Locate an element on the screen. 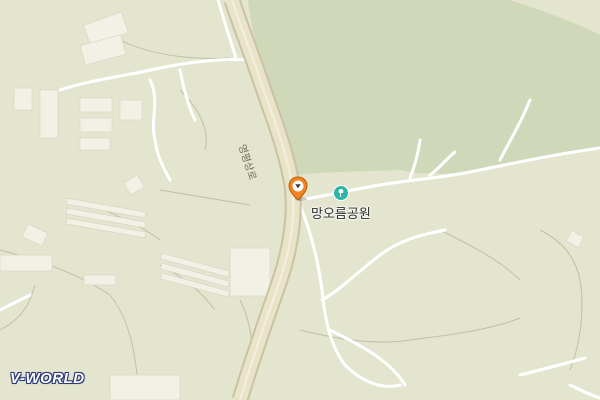  location-pin-icon is located at coordinates (298, 191).